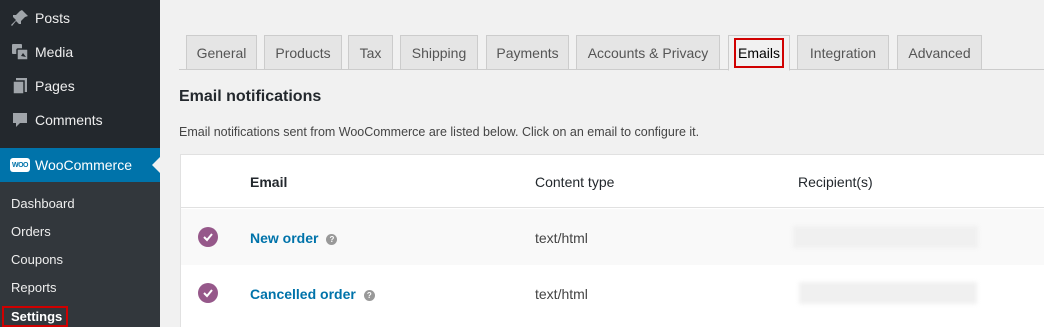 The width and height of the screenshot is (1044, 327). I want to click on menu-label: Media, so click(54, 52).